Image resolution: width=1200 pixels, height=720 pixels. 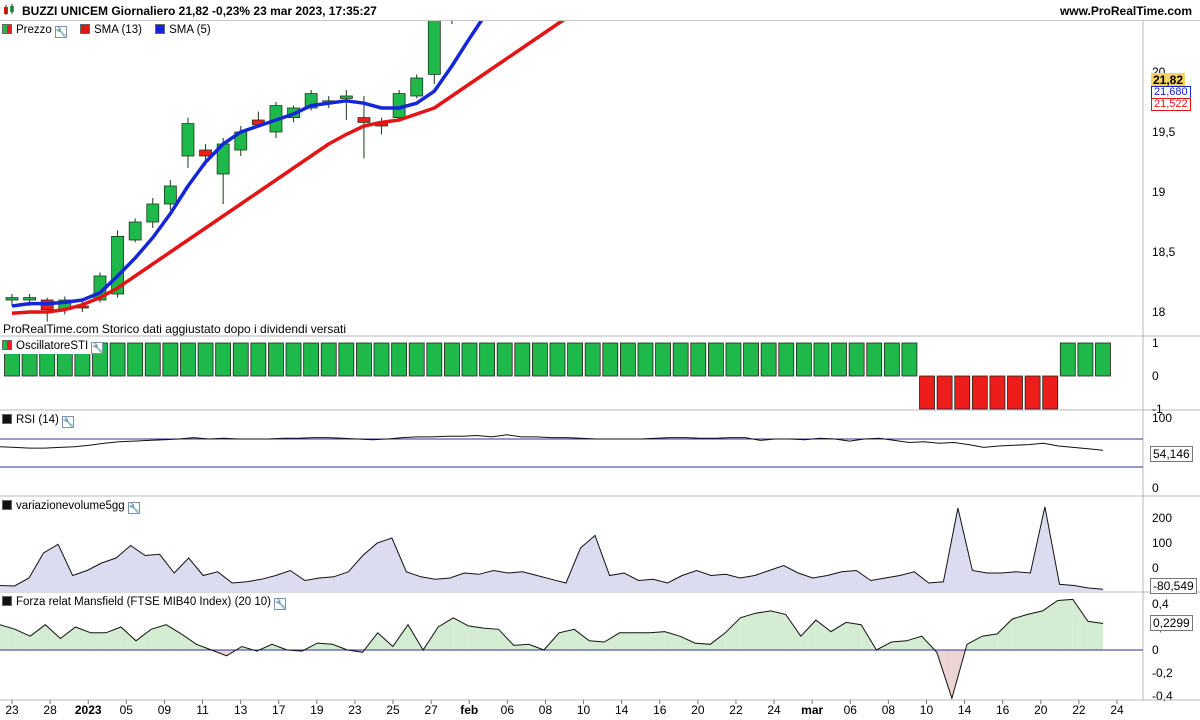 I want to click on volume-axis-tick: 0, so click(x=1155, y=568).